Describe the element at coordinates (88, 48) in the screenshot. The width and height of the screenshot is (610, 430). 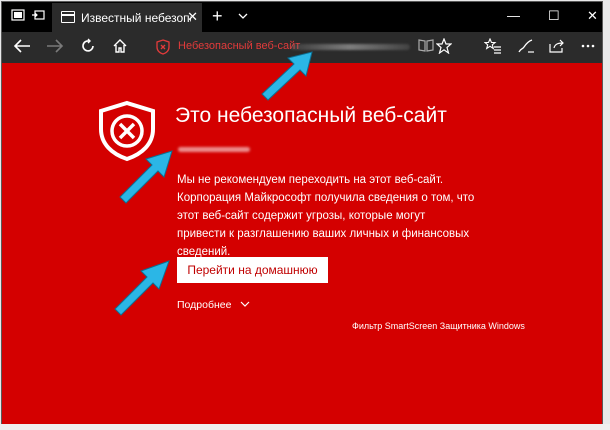
I see `refresh-icon` at that location.